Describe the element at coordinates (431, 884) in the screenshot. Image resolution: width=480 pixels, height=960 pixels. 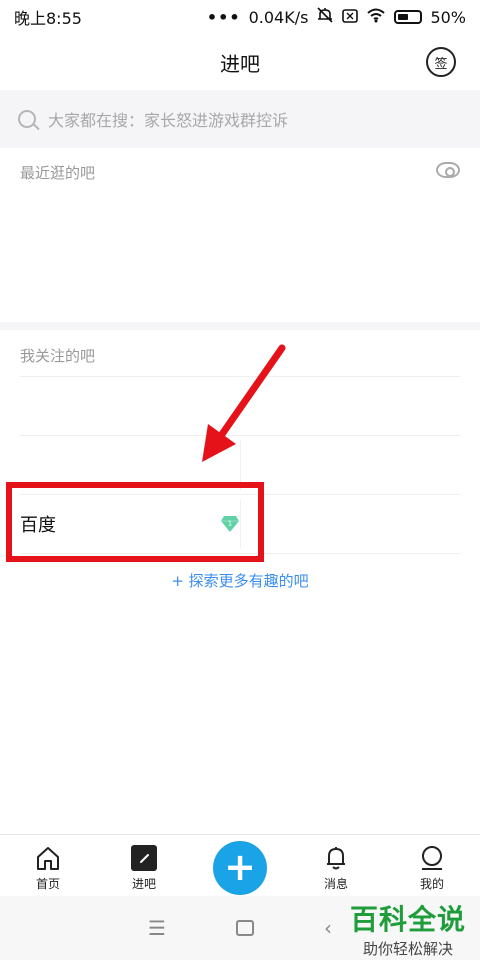
I see `nav-profile-label: 我的` at that location.